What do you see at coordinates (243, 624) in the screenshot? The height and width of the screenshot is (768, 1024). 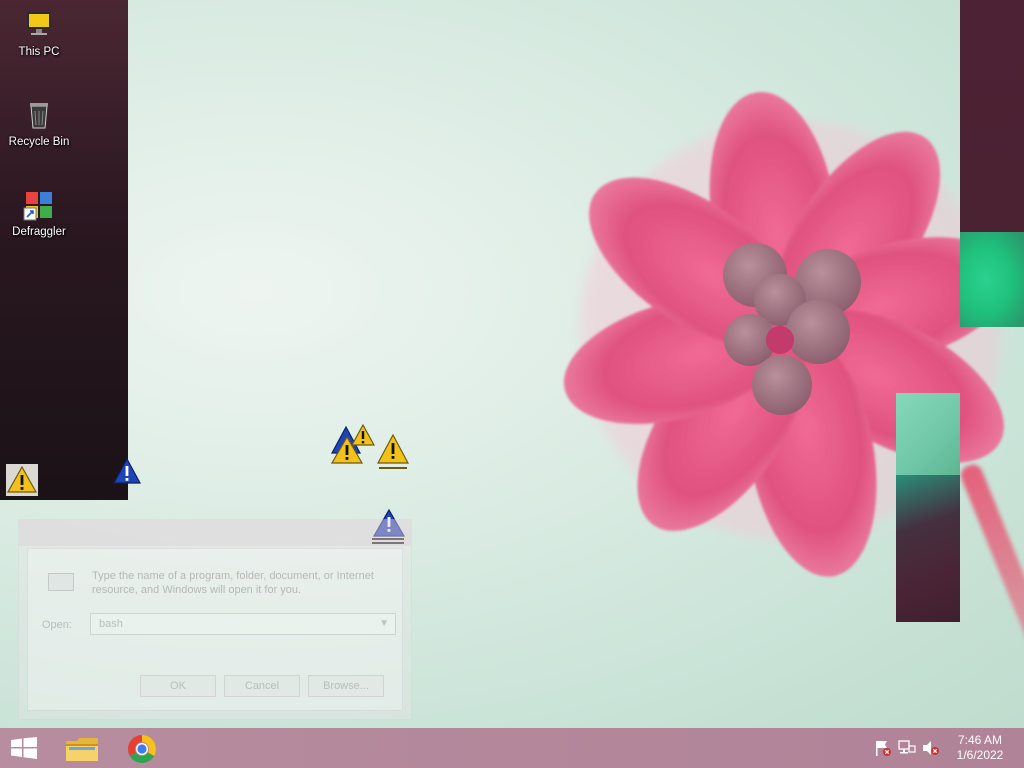 I see `open-combobox: bash ▼` at bounding box center [243, 624].